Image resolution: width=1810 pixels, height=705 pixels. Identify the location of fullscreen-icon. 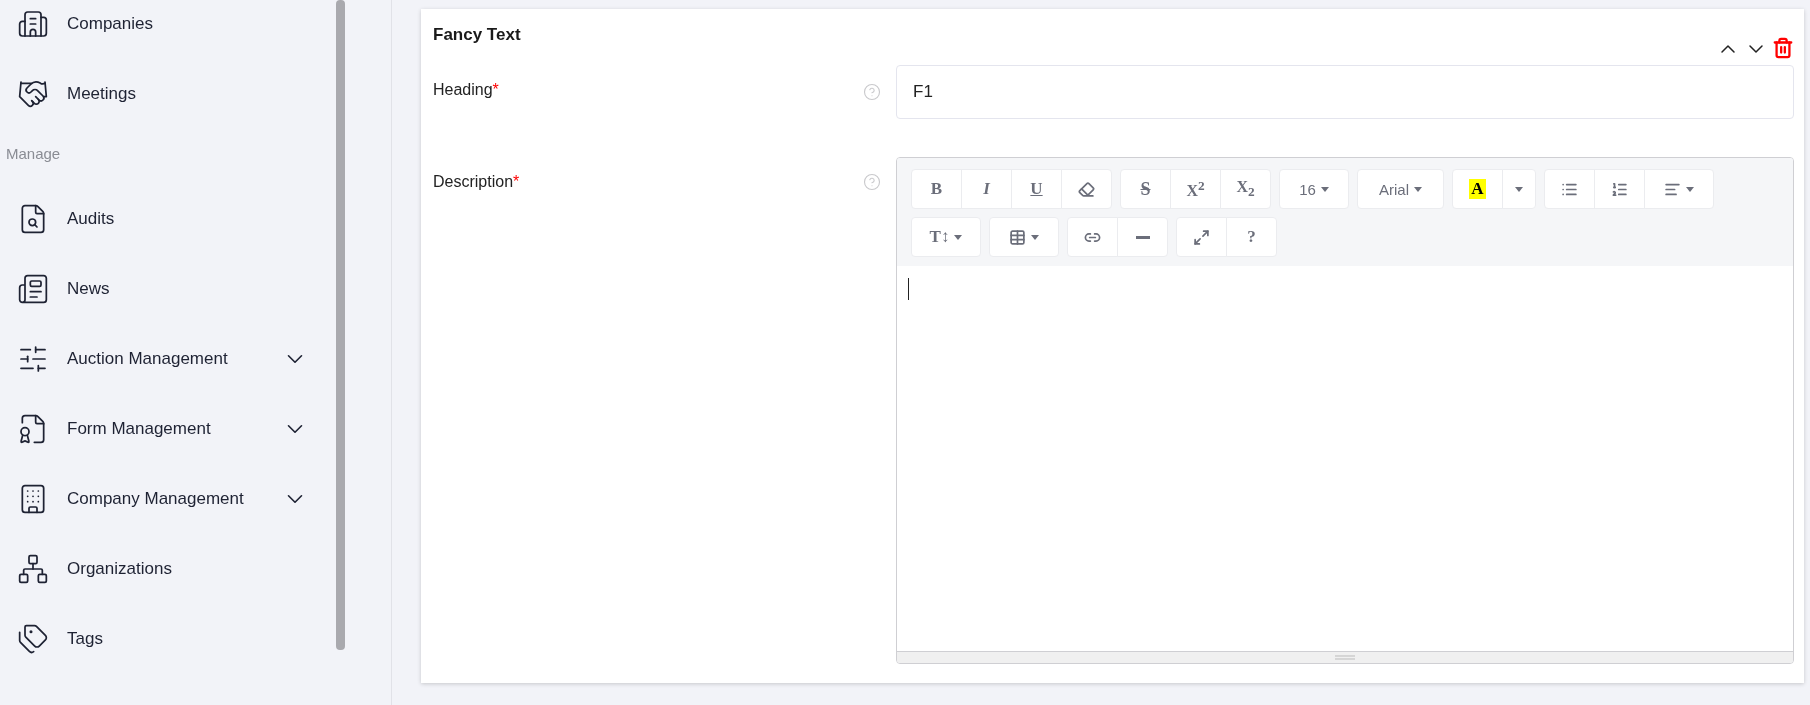
(1201, 237).